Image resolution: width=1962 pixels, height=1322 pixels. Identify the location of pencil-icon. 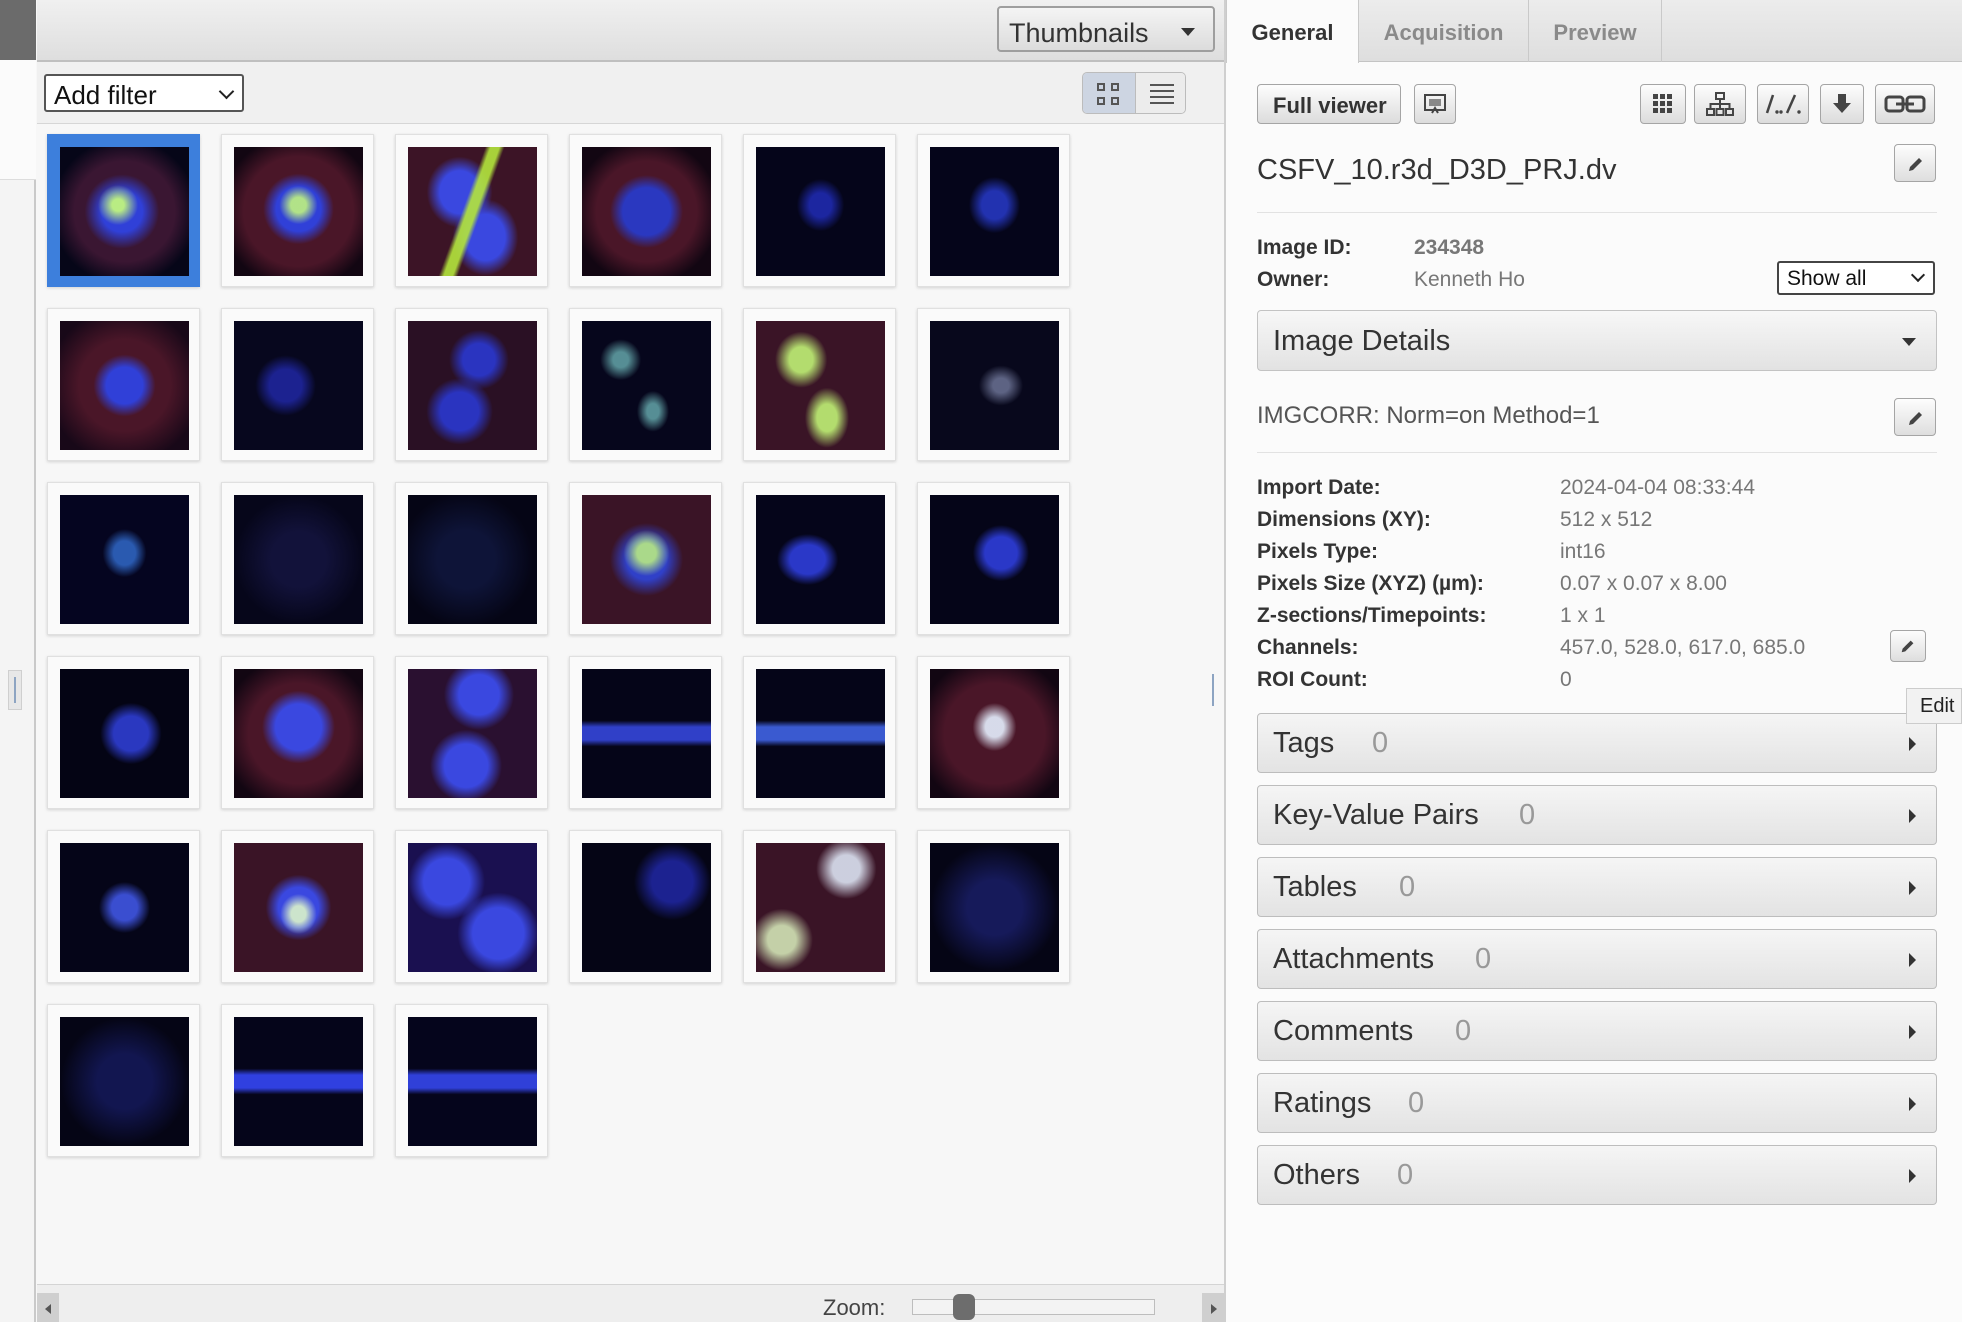
(1915, 164).